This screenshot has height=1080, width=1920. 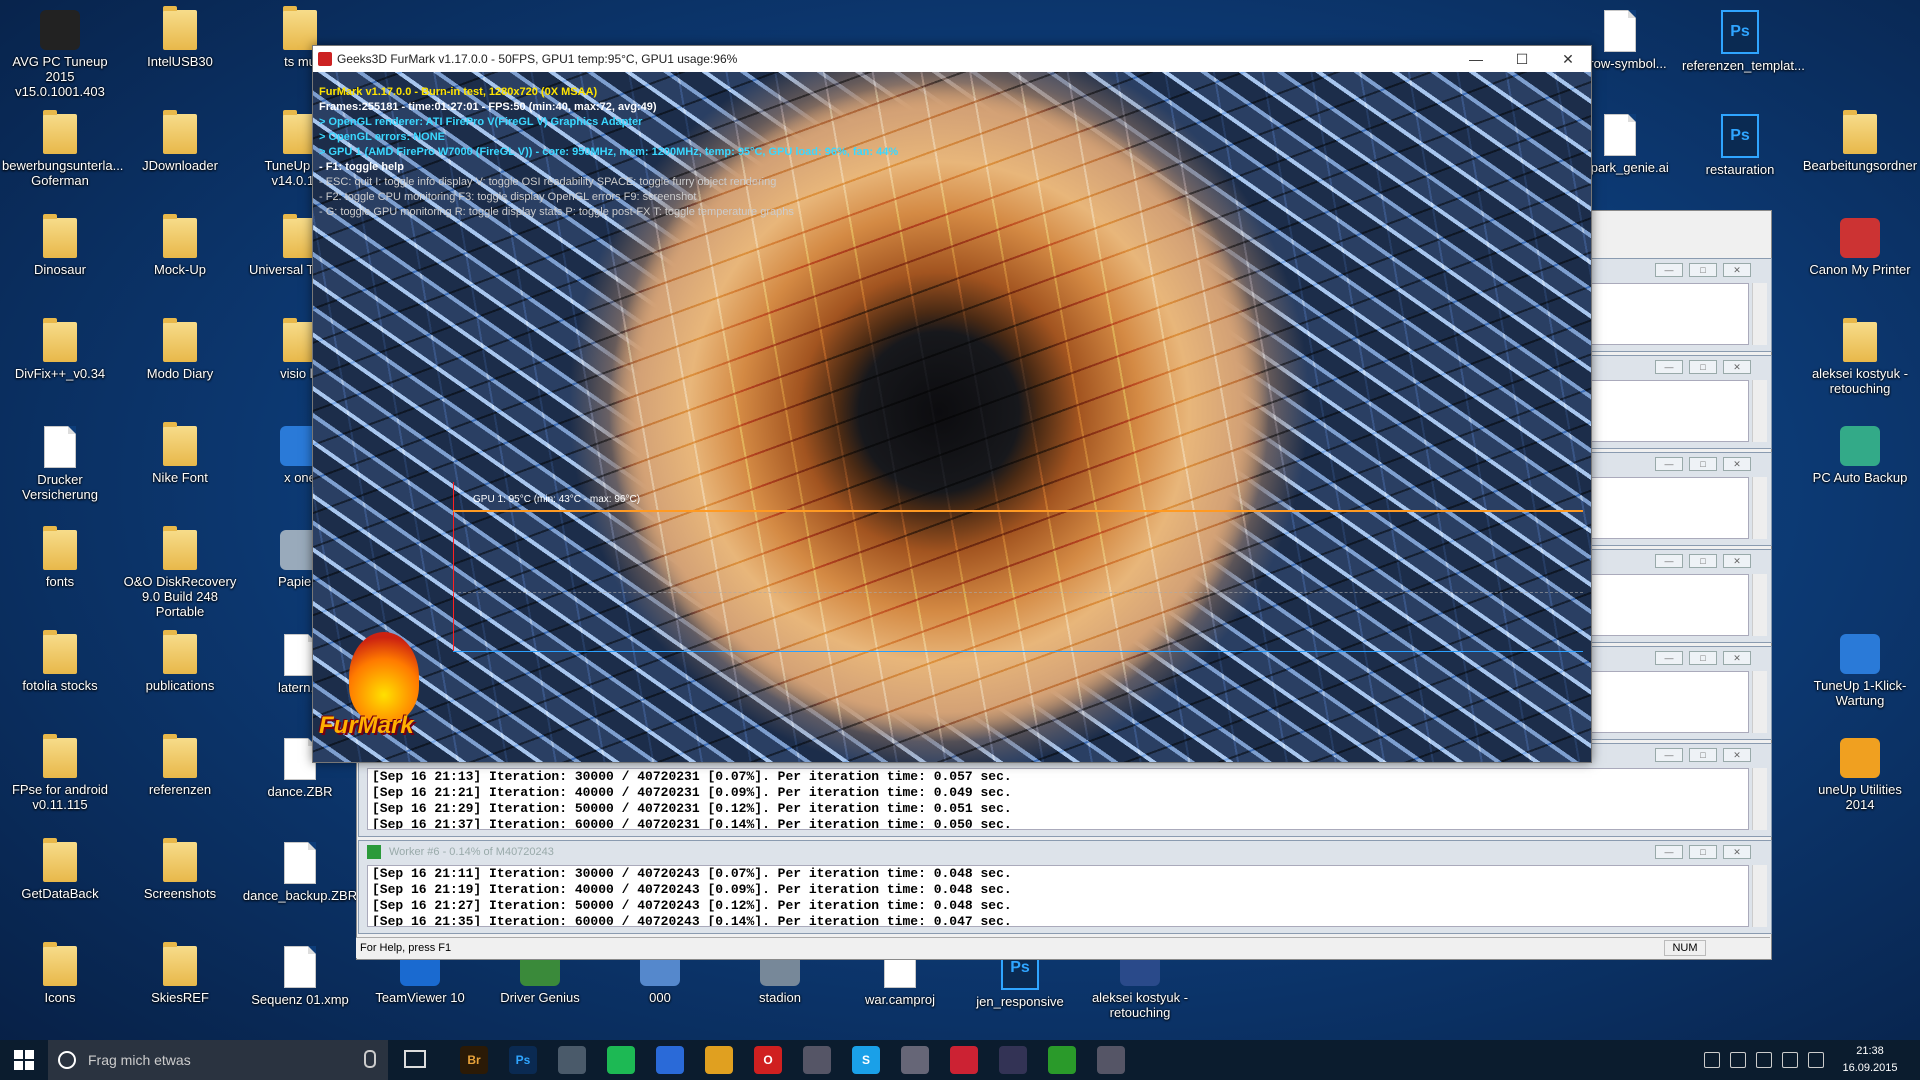 I want to click on keyboard-icon, so click(x=1816, y=1060).